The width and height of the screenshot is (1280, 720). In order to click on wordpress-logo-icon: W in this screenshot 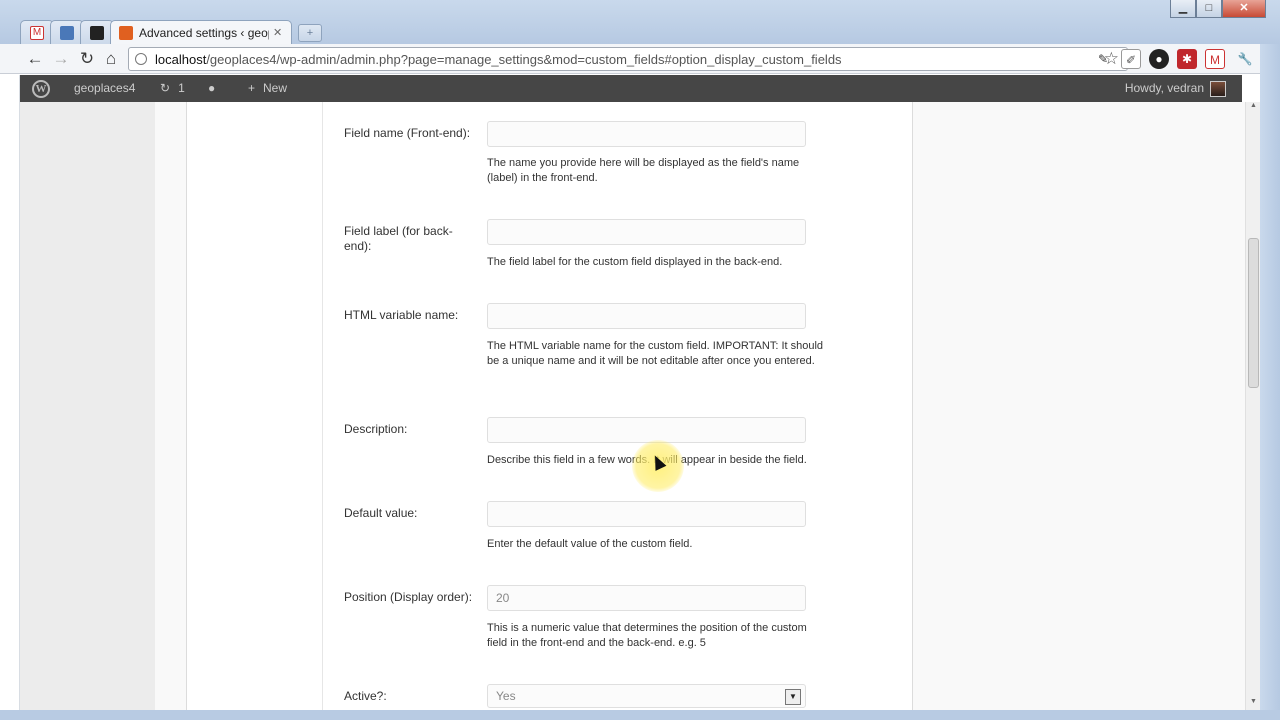, I will do `click(41, 88)`.